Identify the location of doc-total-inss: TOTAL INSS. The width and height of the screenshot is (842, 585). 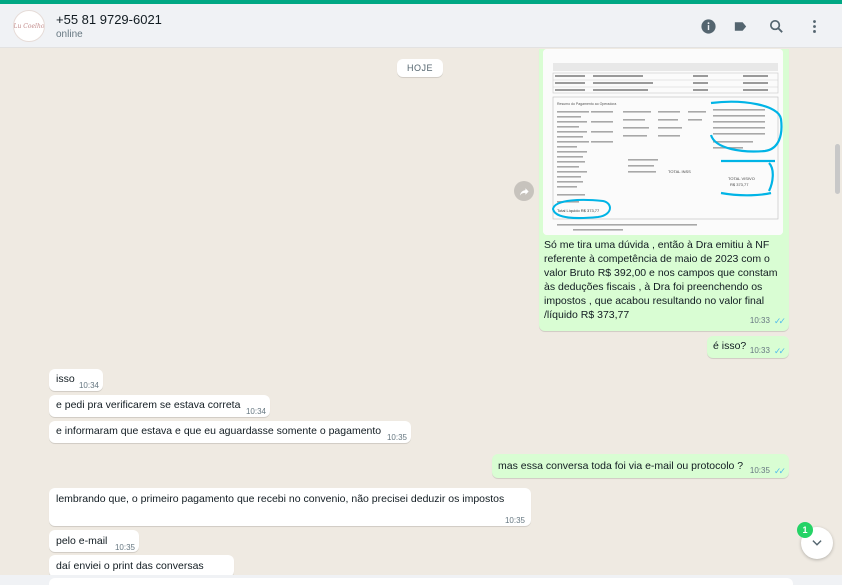
(679, 171).